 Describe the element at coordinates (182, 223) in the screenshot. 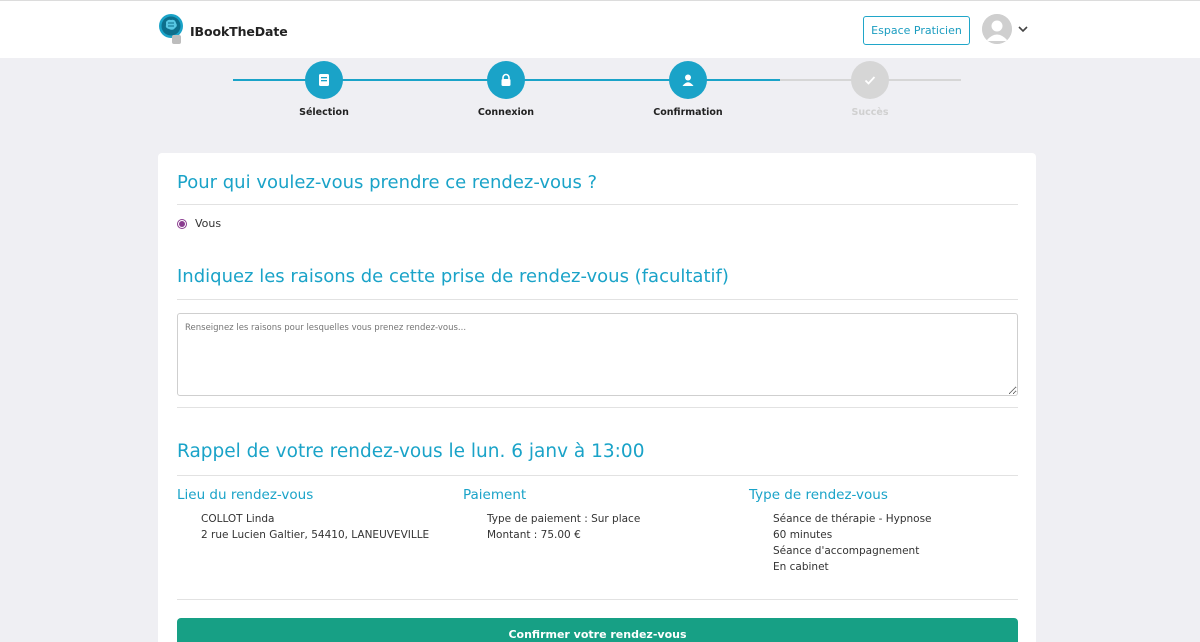

I see `radio-button` at that location.